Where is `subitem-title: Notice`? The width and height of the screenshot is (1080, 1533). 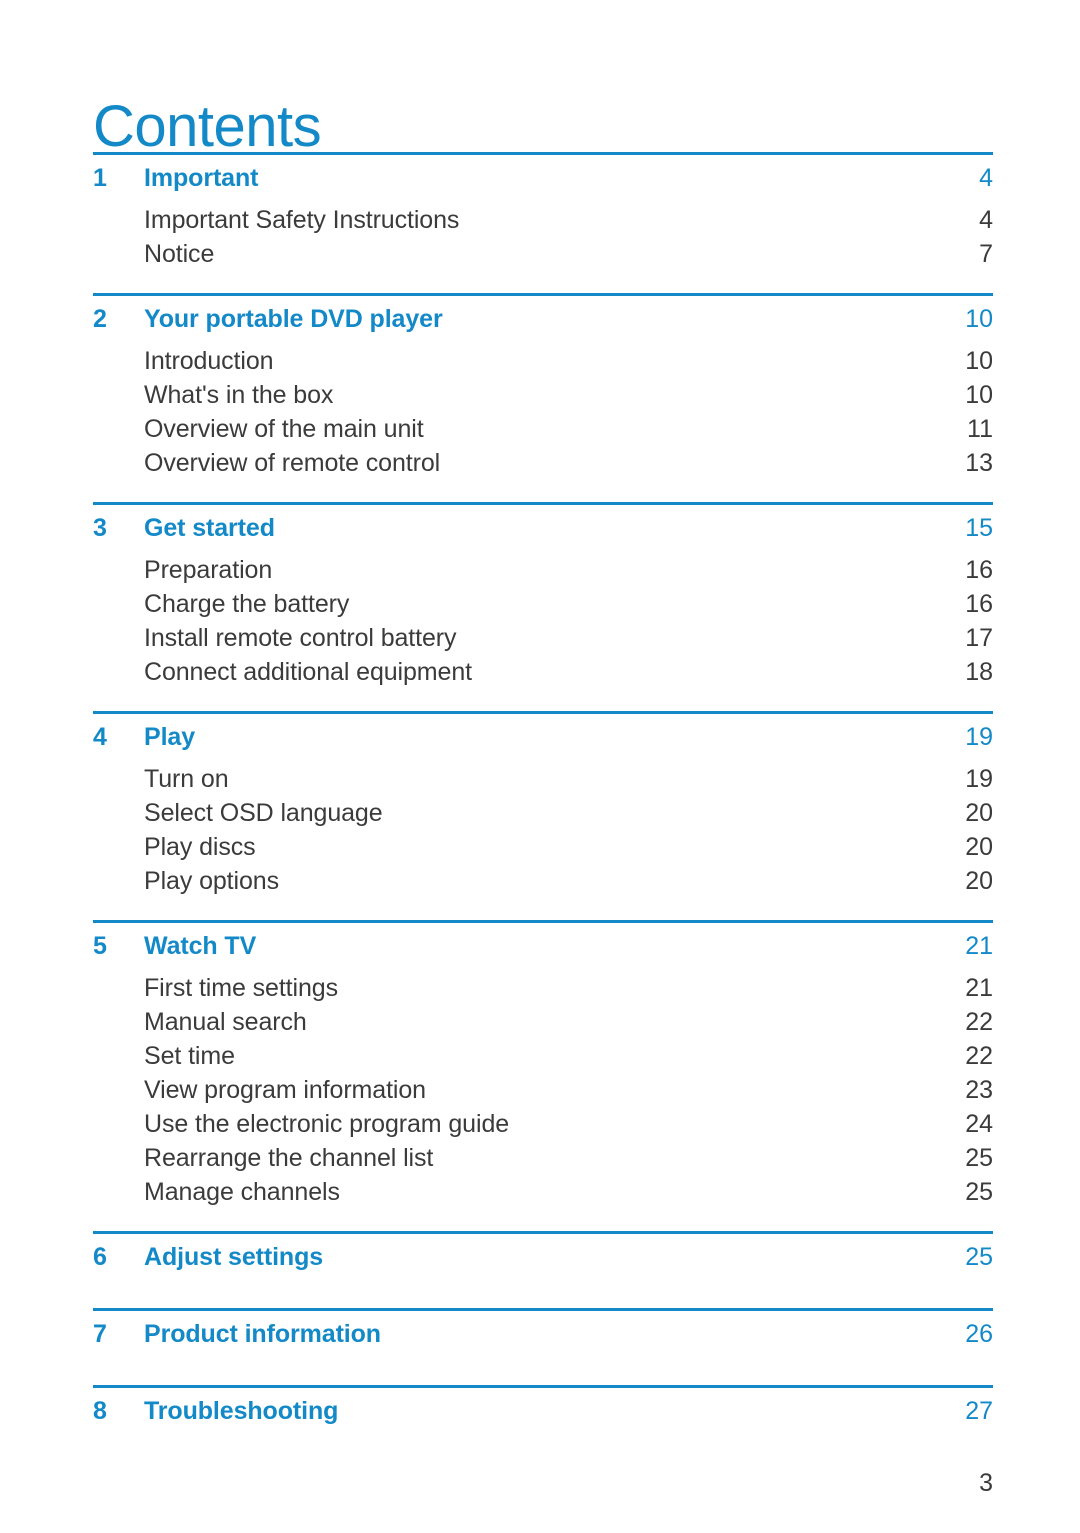 subitem-title: Notice is located at coordinates (179, 254).